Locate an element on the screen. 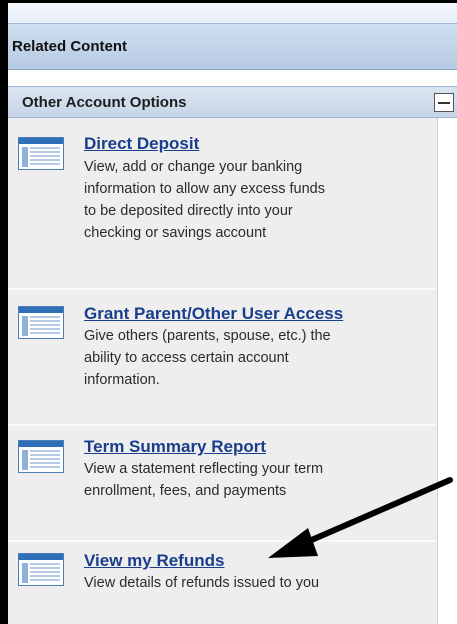 This screenshot has height=624, width=457. desc-line: View a statement reflecting your term is located at coordinates (204, 469).